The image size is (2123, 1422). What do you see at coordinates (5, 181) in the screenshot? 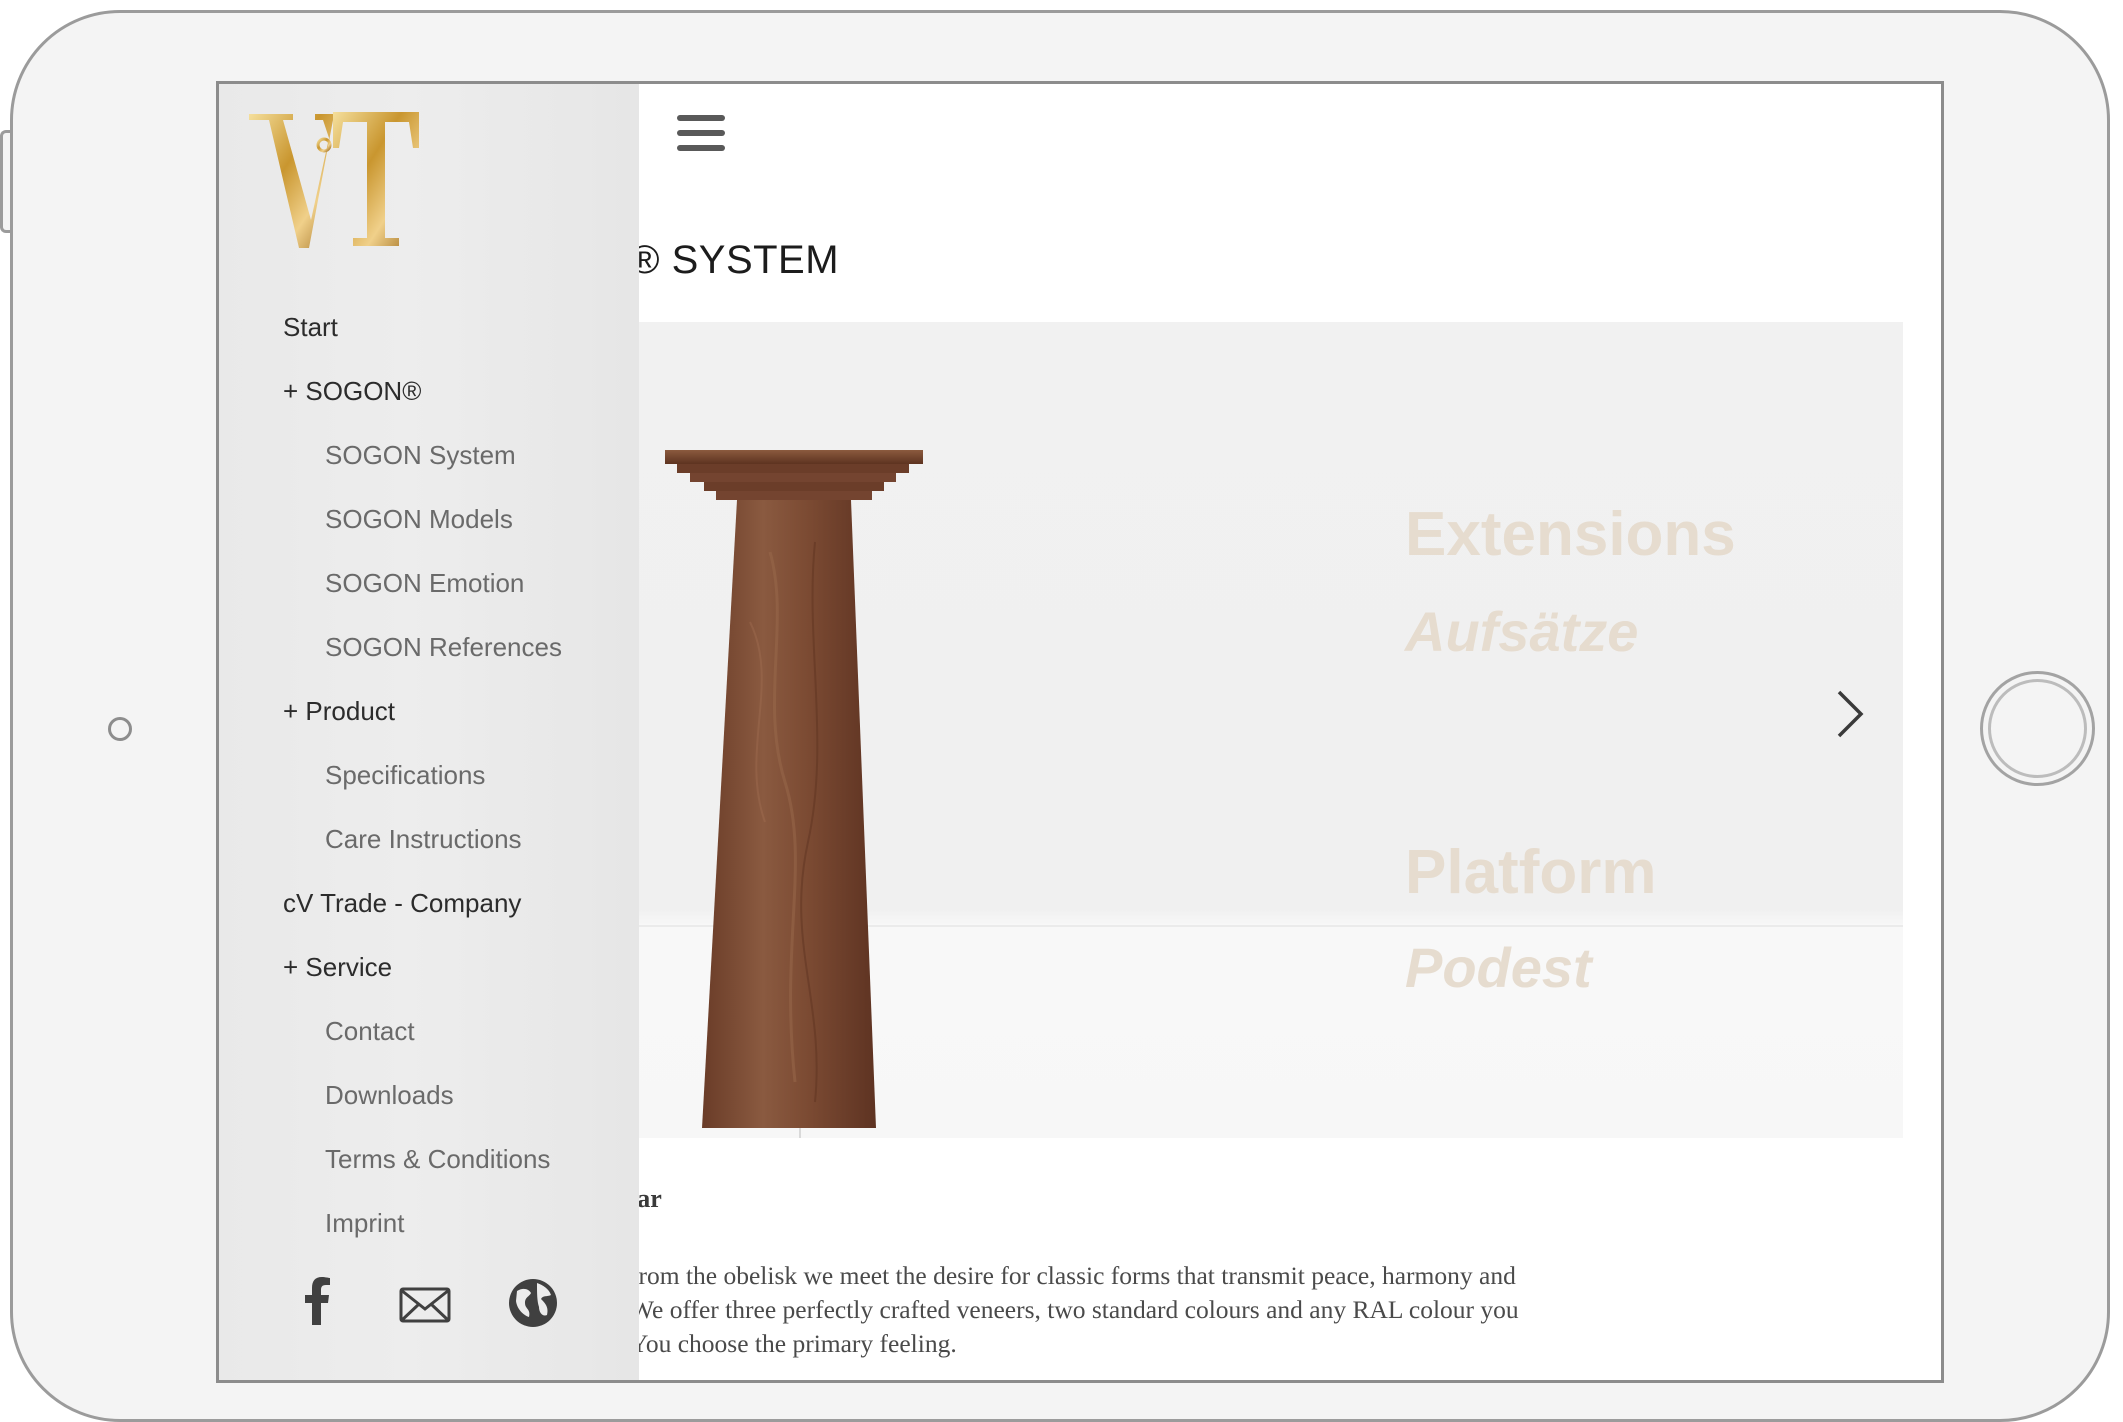
I see `side-button` at bounding box center [5, 181].